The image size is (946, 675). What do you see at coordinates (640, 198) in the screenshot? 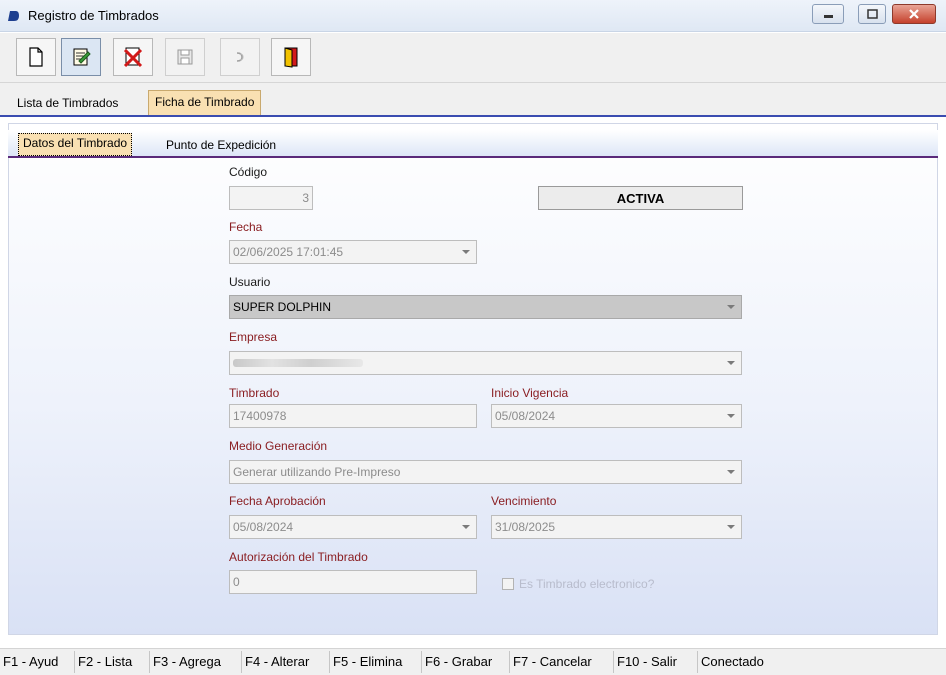
I see `status-badge: ACTIVA` at bounding box center [640, 198].